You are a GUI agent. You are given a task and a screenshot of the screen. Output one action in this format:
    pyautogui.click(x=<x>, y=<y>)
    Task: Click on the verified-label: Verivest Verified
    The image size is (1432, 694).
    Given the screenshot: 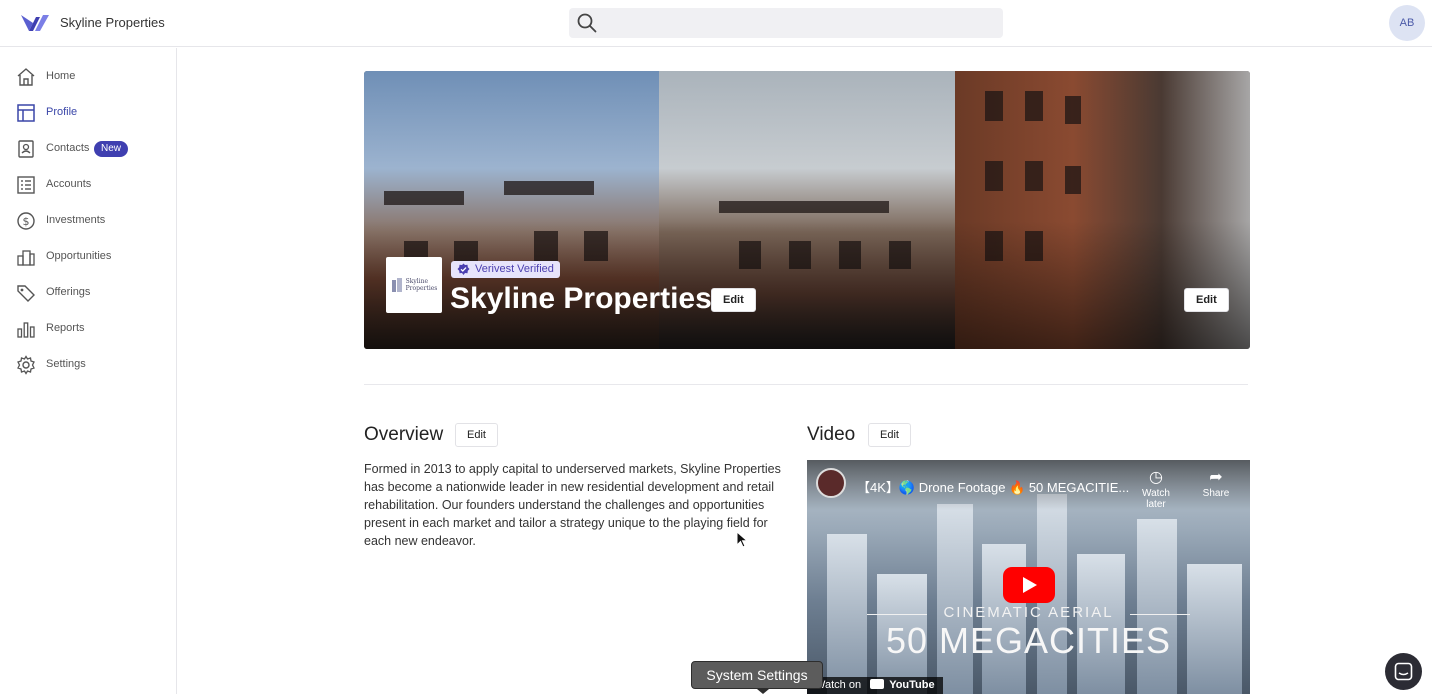 What is the action you would take?
    pyautogui.click(x=514, y=269)
    